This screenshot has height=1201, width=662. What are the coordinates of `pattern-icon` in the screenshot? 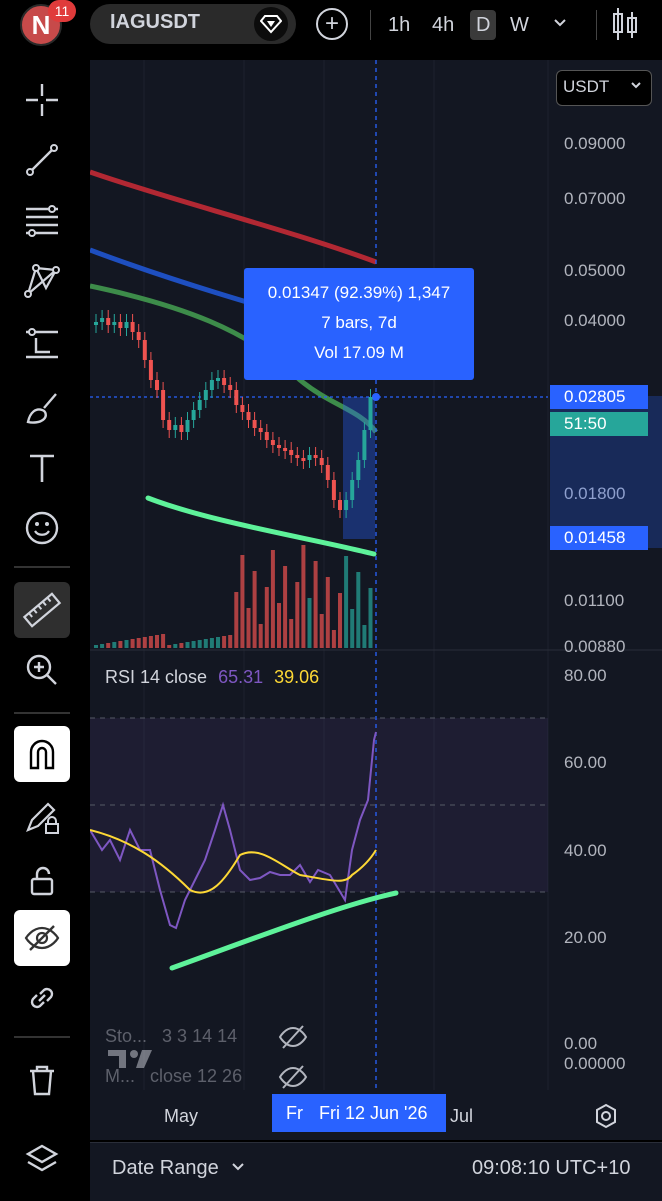 It's located at (42, 280).